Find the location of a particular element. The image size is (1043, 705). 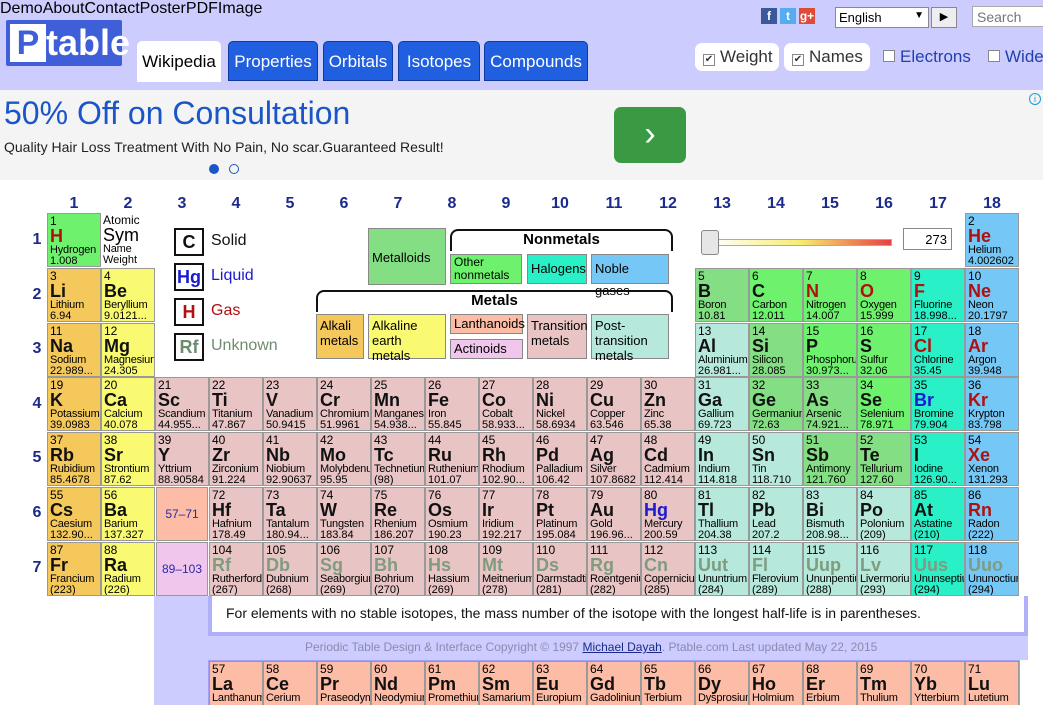

ad-arrow-button: › is located at coordinates (650, 135).